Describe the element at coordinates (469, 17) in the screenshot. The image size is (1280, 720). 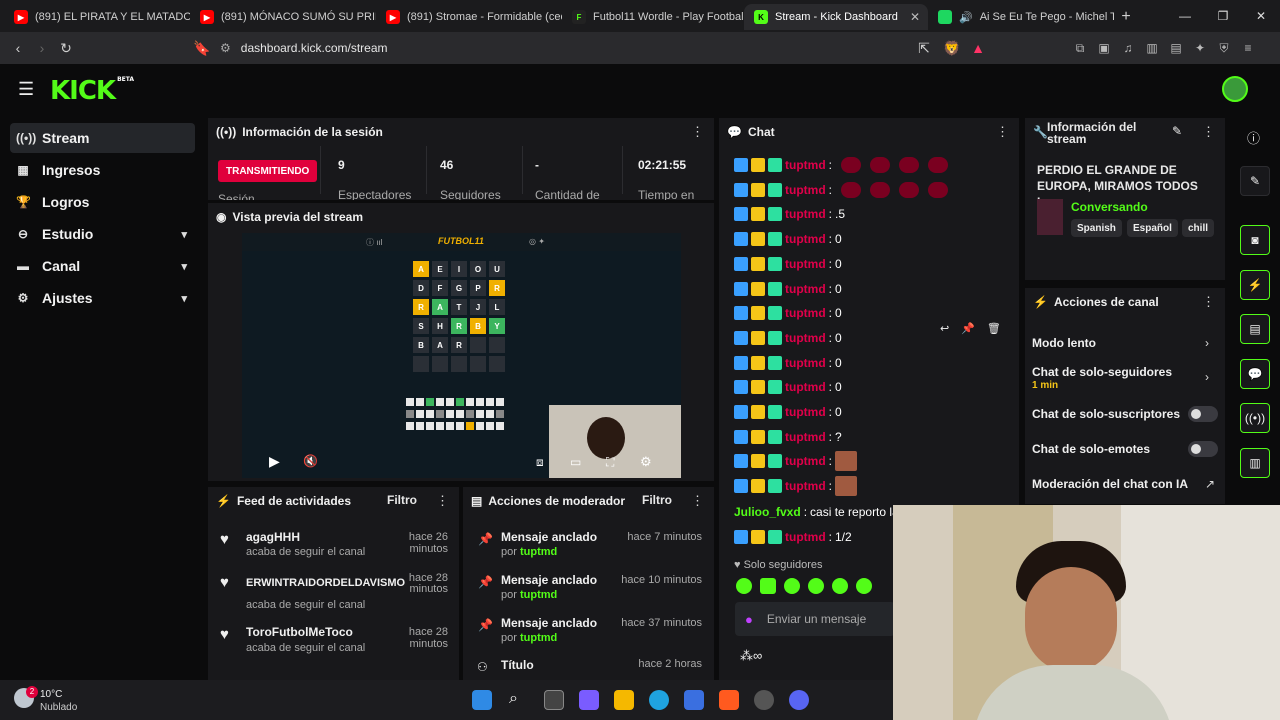
I see `browser-tab: ▶ (891) Stromae - Formidable (ceci n` at that location.